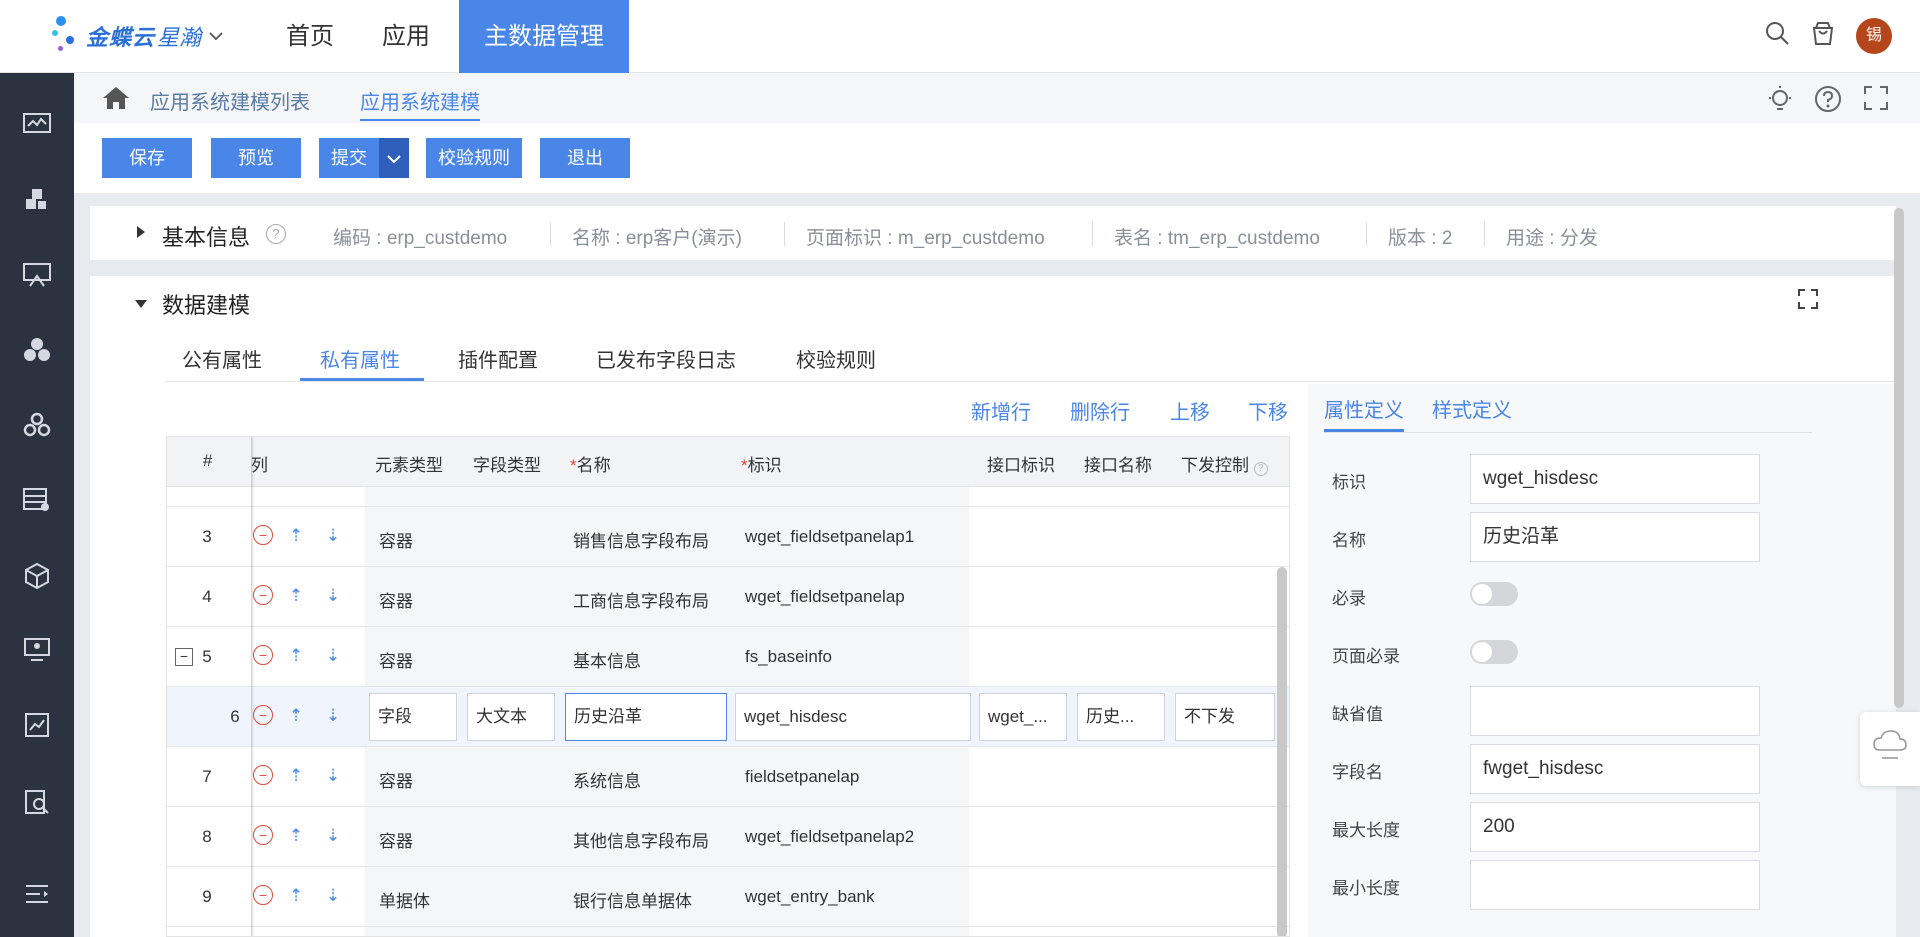 The height and width of the screenshot is (937, 1920). What do you see at coordinates (1615, 769) in the screenshot?
I see `prop-field-name-input: fwget_hisdesc` at bounding box center [1615, 769].